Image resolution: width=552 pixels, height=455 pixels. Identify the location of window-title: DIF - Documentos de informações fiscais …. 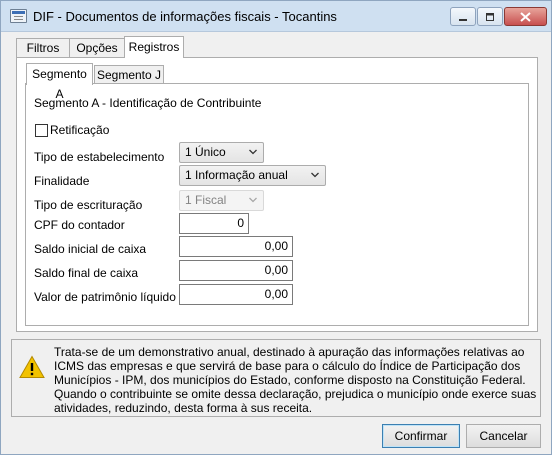
(185, 16).